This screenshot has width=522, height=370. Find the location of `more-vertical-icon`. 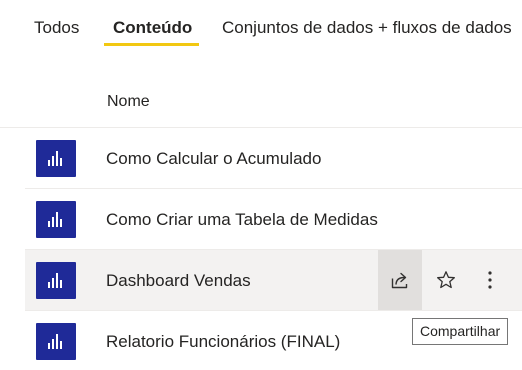

more-vertical-icon is located at coordinates (490, 280).